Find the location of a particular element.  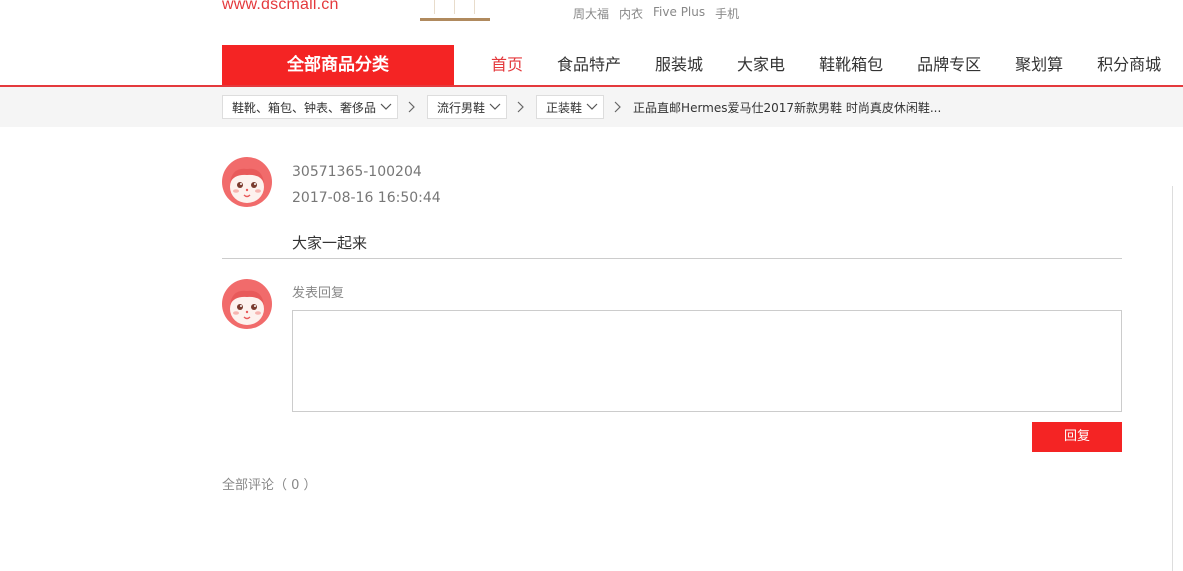

comment-divider is located at coordinates (672, 258).